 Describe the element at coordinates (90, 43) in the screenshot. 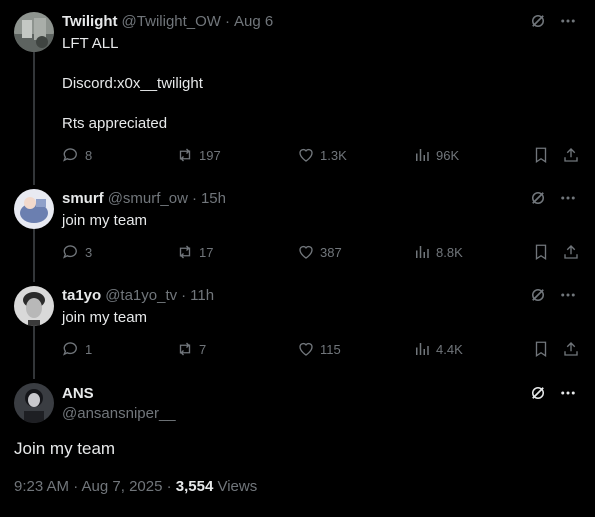

I see `post-text-line: LFT ALL` at that location.